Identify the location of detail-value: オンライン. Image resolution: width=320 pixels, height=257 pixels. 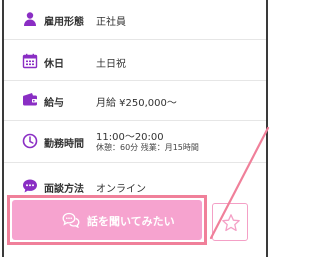
(121, 189).